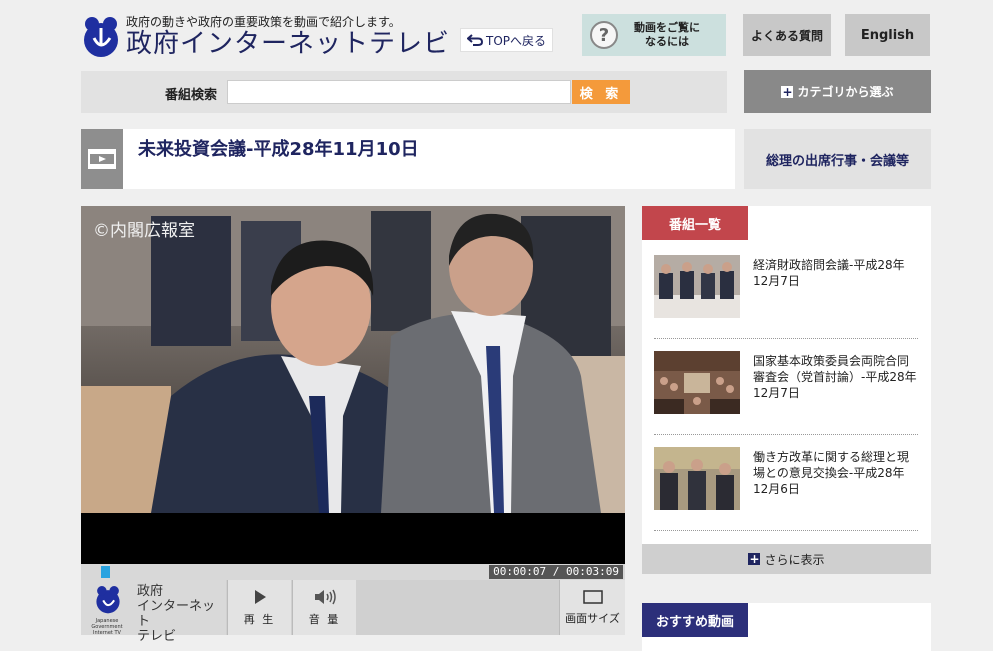 The height and width of the screenshot is (651, 993). What do you see at coordinates (604, 35) in the screenshot?
I see `question-icon: ?` at bounding box center [604, 35].